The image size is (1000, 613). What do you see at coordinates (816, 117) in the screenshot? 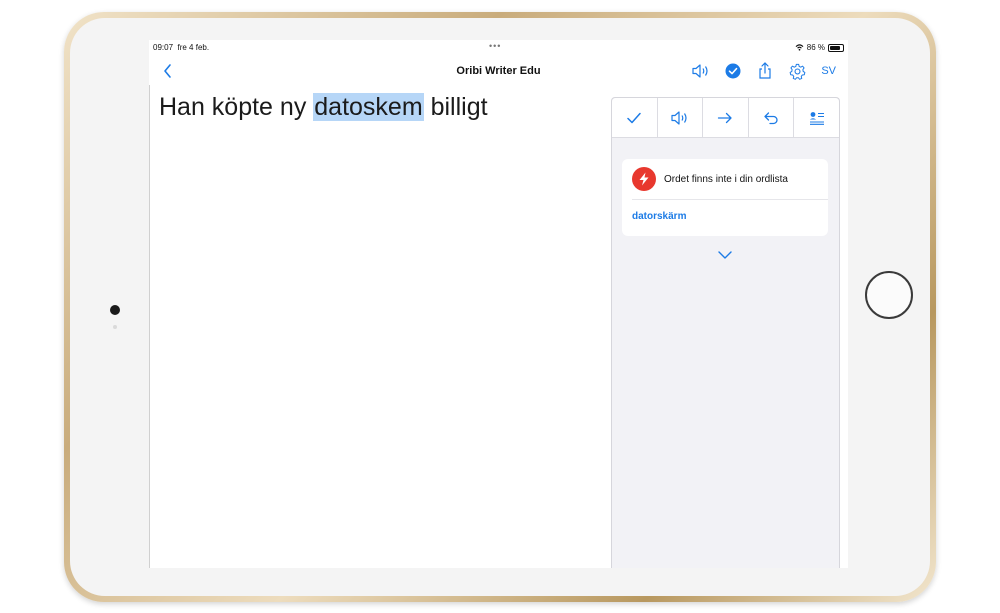
I see `list-settings-icon` at bounding box center [816, 117].